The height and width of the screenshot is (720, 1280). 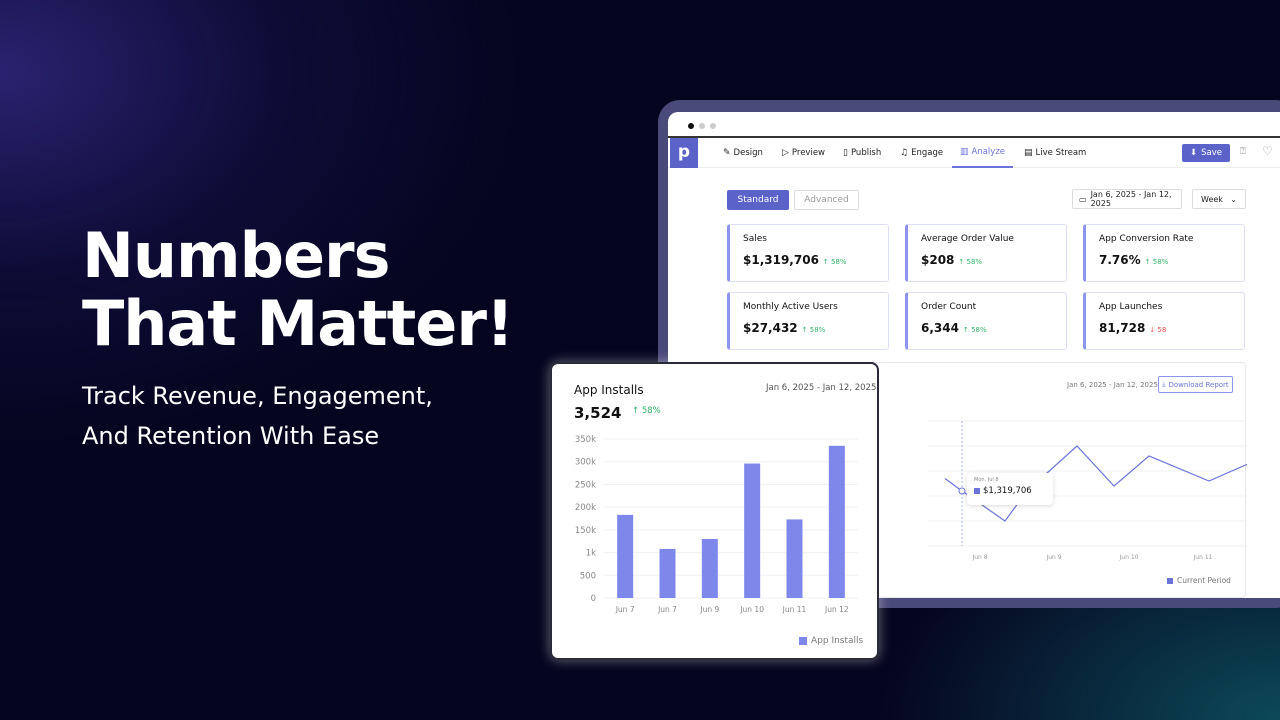 What do you see at coordinates (1164, 253) in the screenshot?
I see `kpi-card: App Conversion Rate 7.76% ↑ 58%` at bounding box center [1164, 253].